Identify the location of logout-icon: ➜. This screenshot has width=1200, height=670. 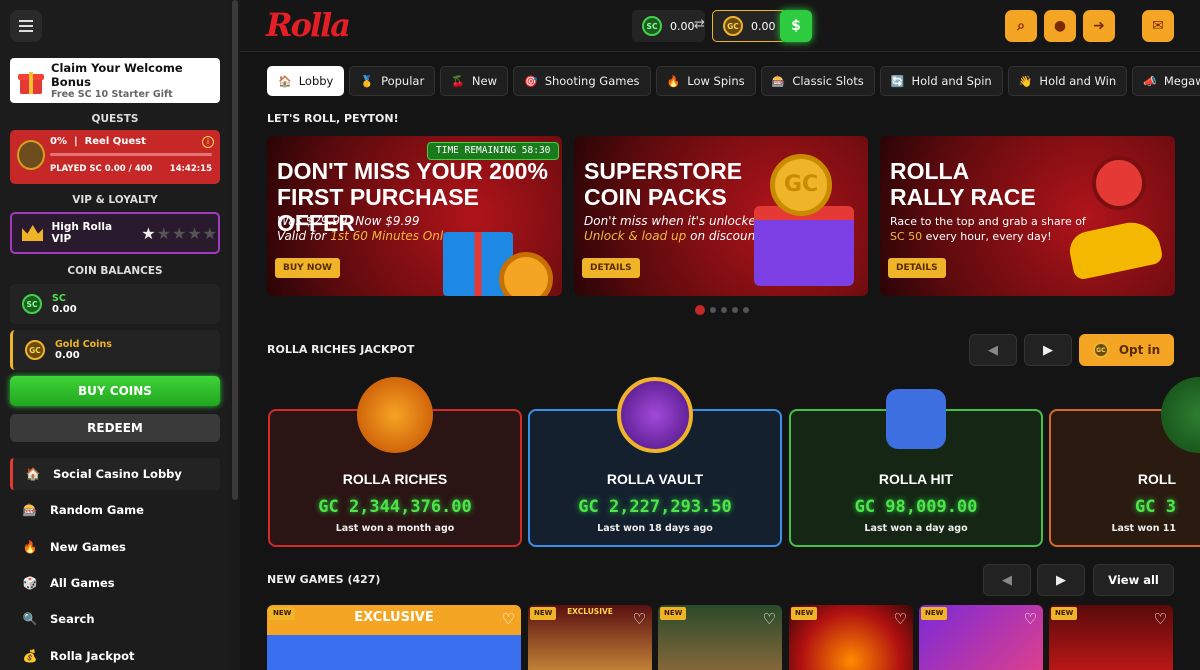
(1099, 26).